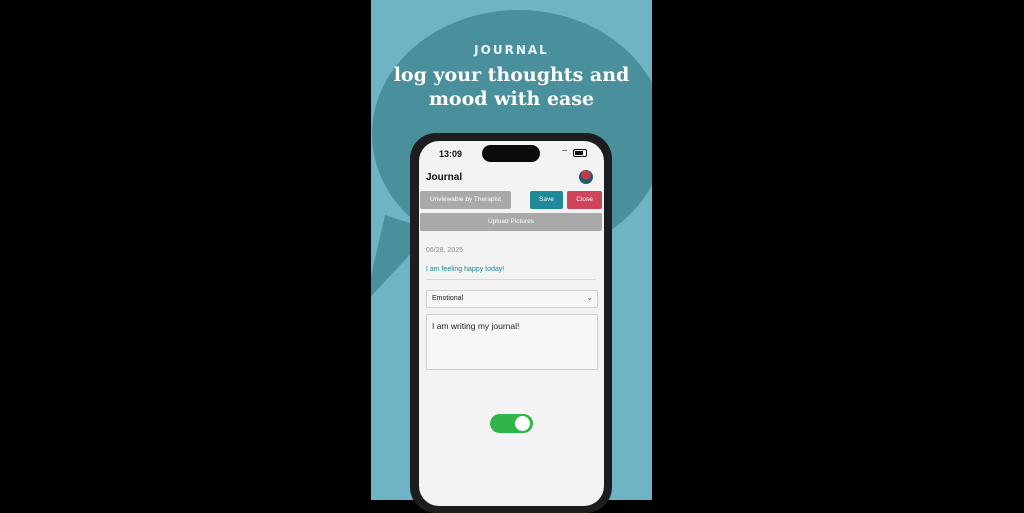  What do you see at coordinates (584, 200) in the screenshot?
I see `close-button: Close` at bounding box center [584, 200].